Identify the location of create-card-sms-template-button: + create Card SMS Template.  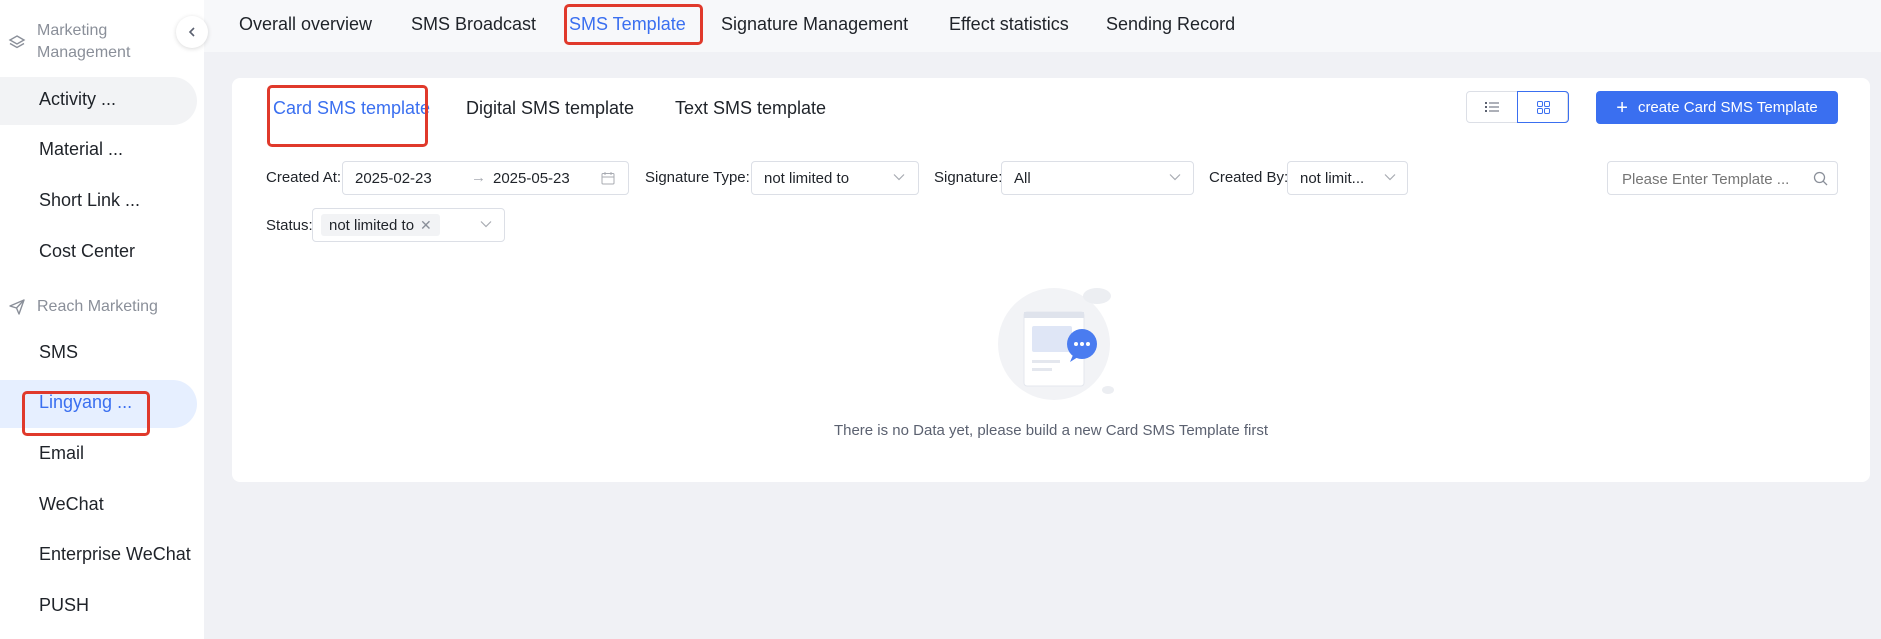
(1717, 107).